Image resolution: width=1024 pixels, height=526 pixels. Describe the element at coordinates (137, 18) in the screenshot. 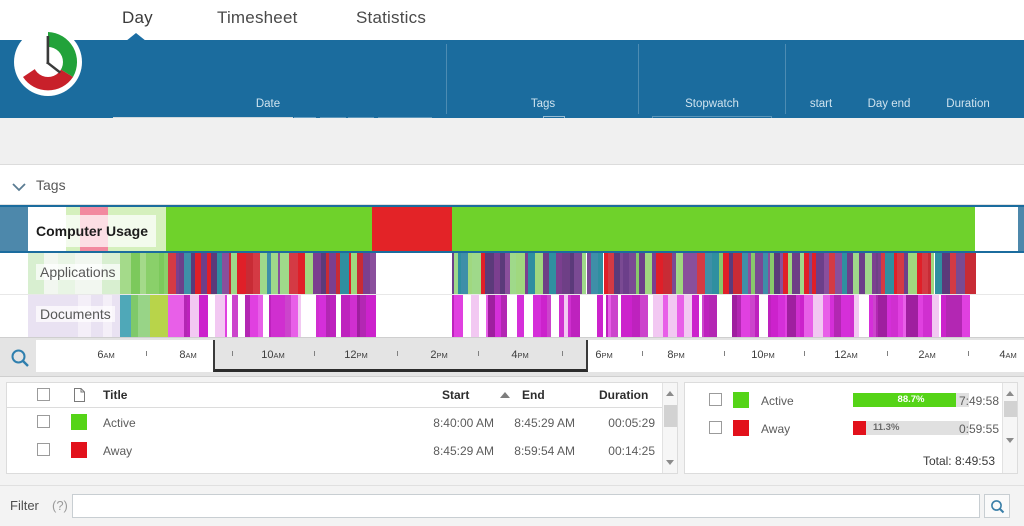

I see `tab-day: Day` at that location.